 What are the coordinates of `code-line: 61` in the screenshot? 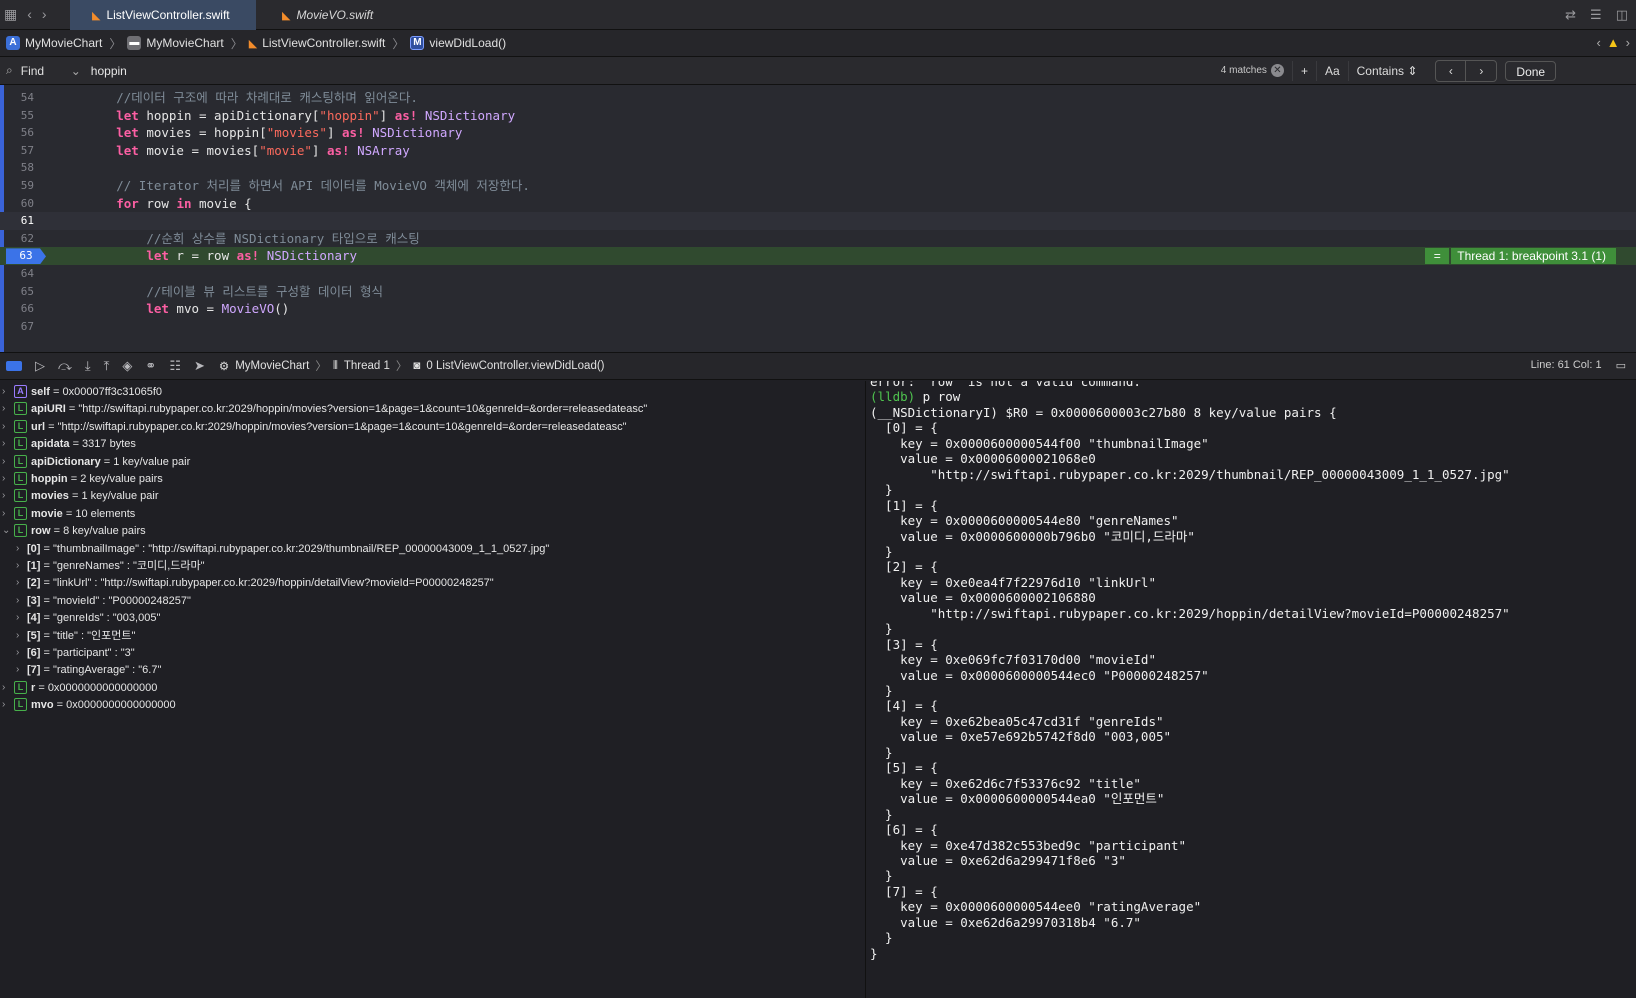 It's located at (818, 221).